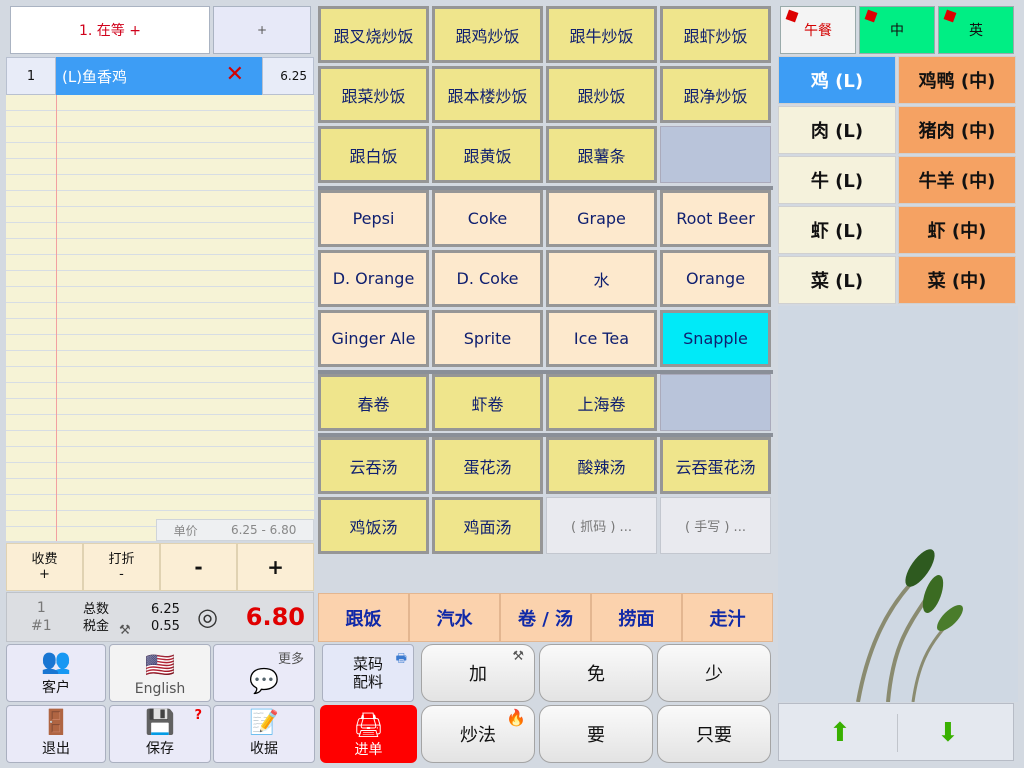  Describe the element at coordinates (44, 567) in the screenshot. I see `charge-button: 收费 +` at that location.